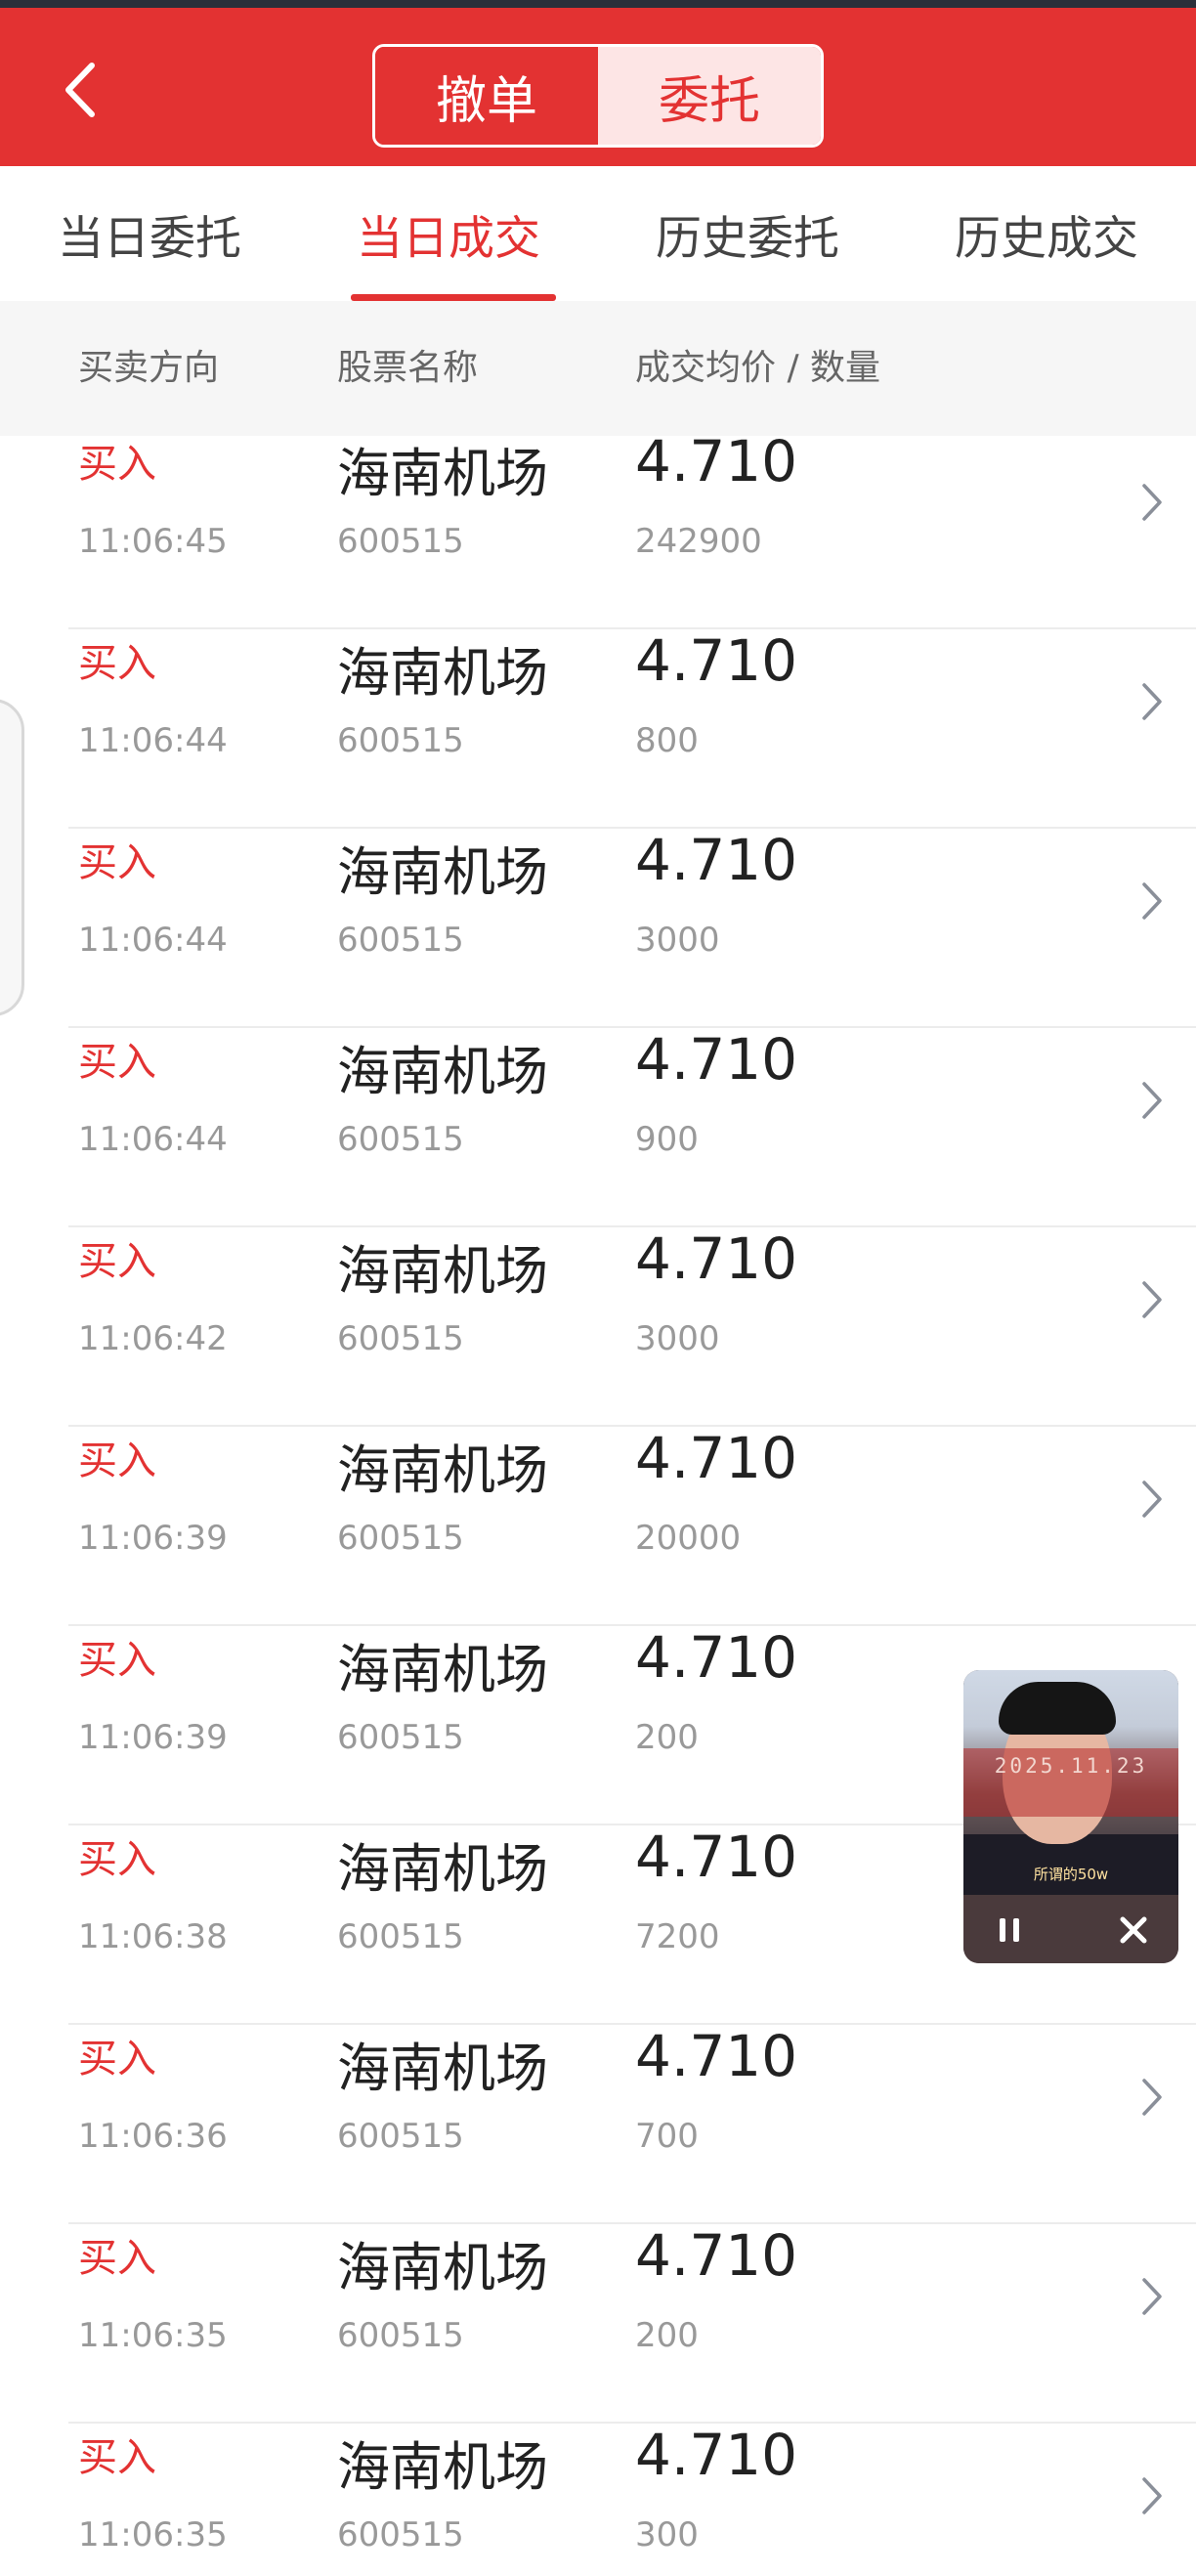  I want to click on segment-orders: 委托, so click(709, 96).